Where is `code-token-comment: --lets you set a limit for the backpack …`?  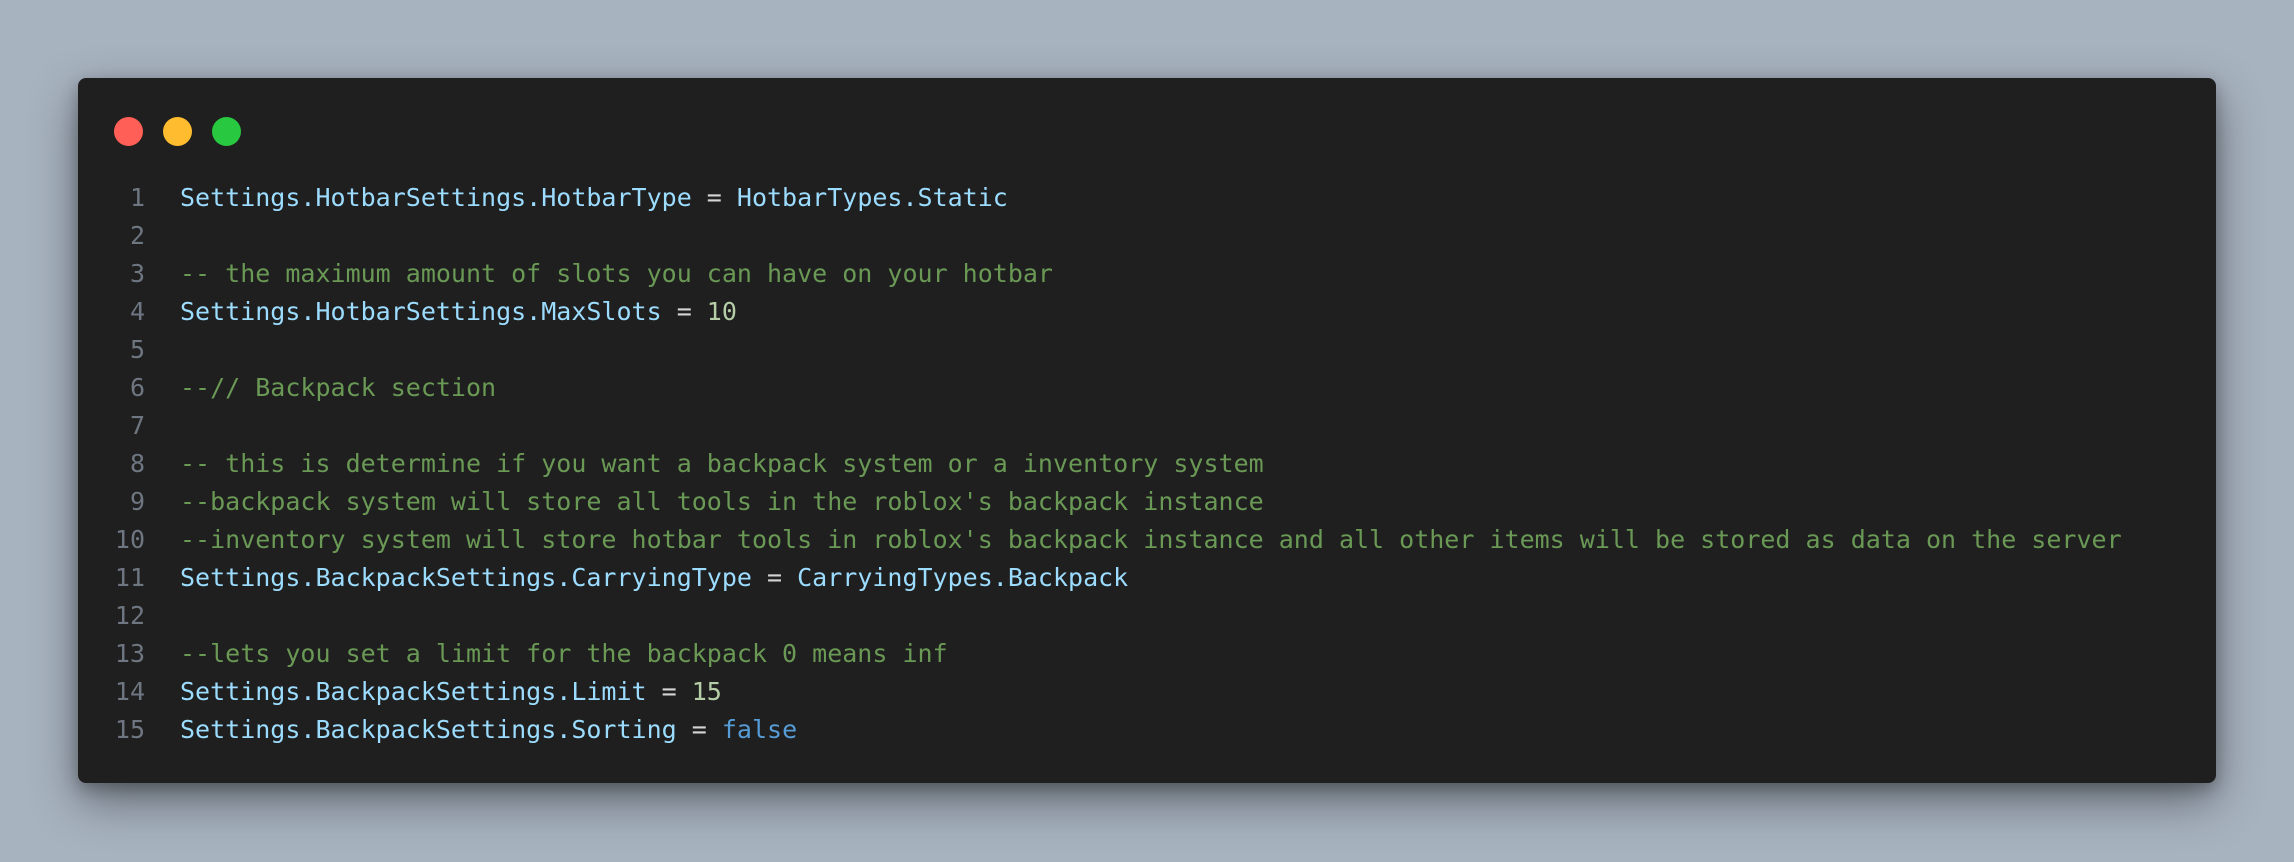 code-token-comment: --lets you set a limit for the backpack … is located at coordinates (564, 653).